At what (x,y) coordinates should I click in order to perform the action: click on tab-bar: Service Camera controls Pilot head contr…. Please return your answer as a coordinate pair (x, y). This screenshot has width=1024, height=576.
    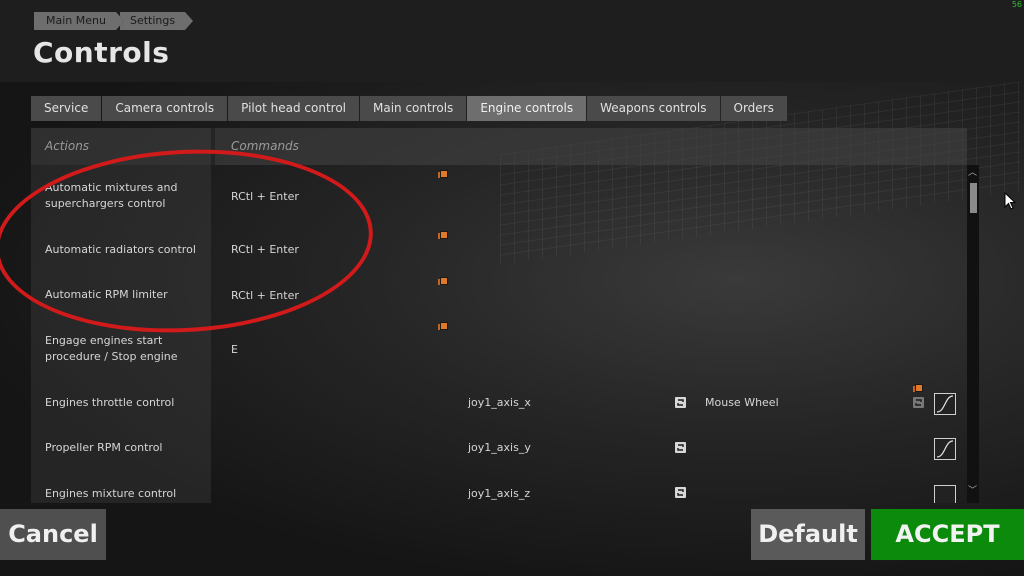
    Looking at the image, I should click on (409, 108).